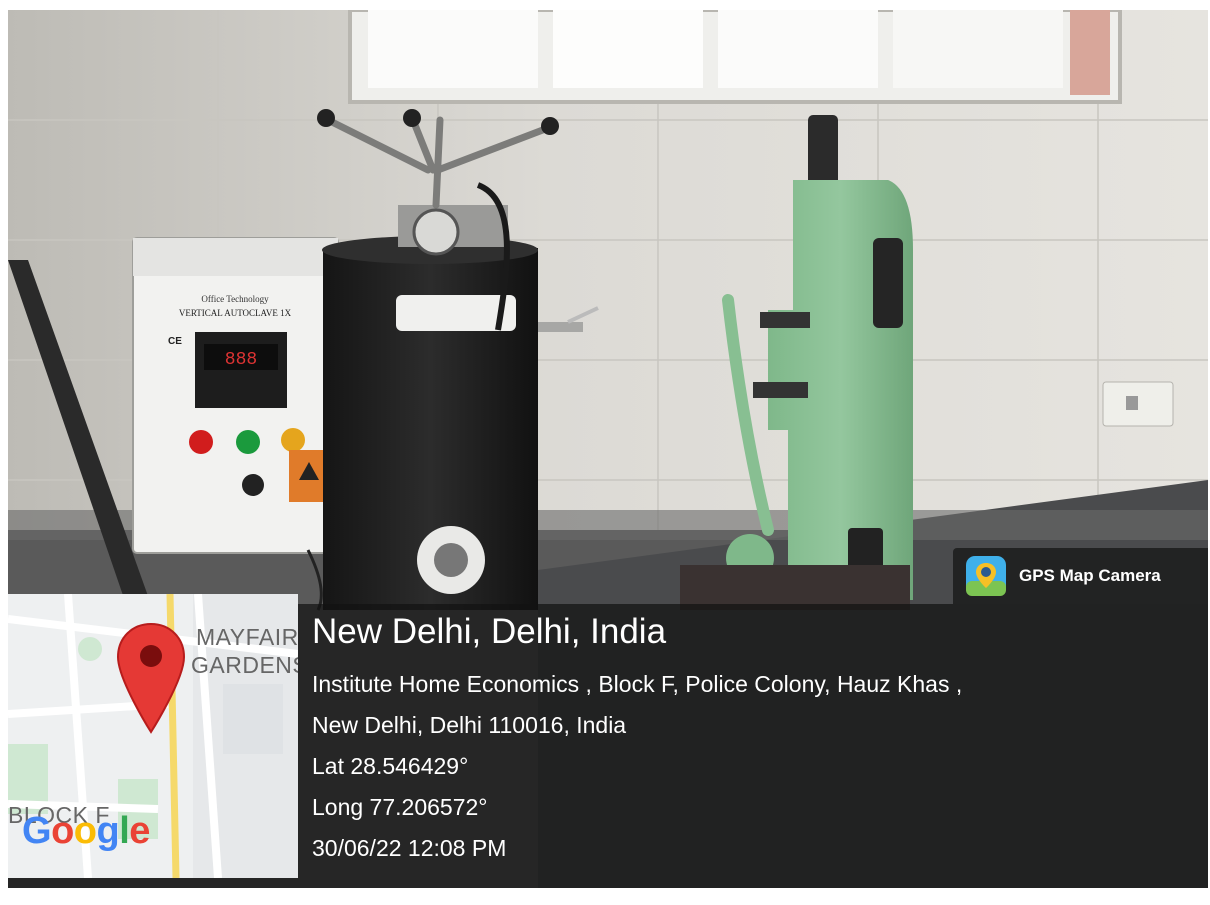  What do you see at coordinates (241, 360) in the screenshot?
I see `panel-display: 888` at bounding box center [241, 360].